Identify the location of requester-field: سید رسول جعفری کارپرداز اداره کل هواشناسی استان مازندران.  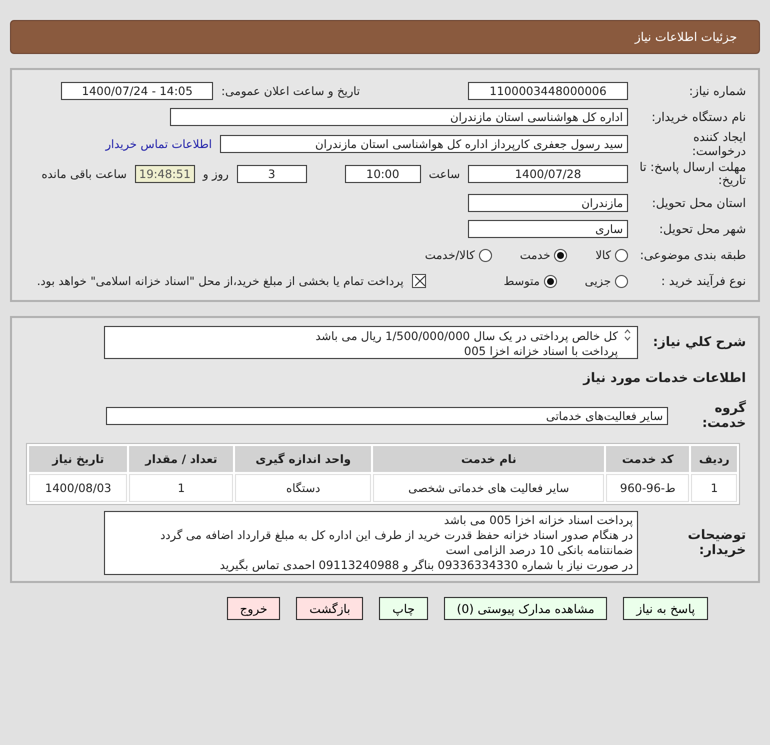
(424, 144).